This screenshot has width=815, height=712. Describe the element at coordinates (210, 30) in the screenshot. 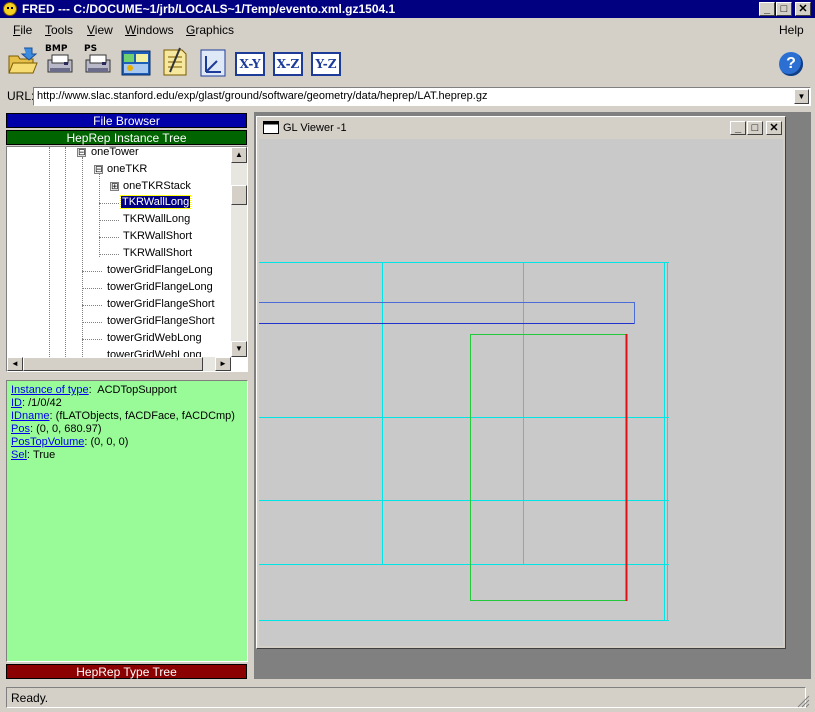

I see `menu-graphics: Graphics` at that location.